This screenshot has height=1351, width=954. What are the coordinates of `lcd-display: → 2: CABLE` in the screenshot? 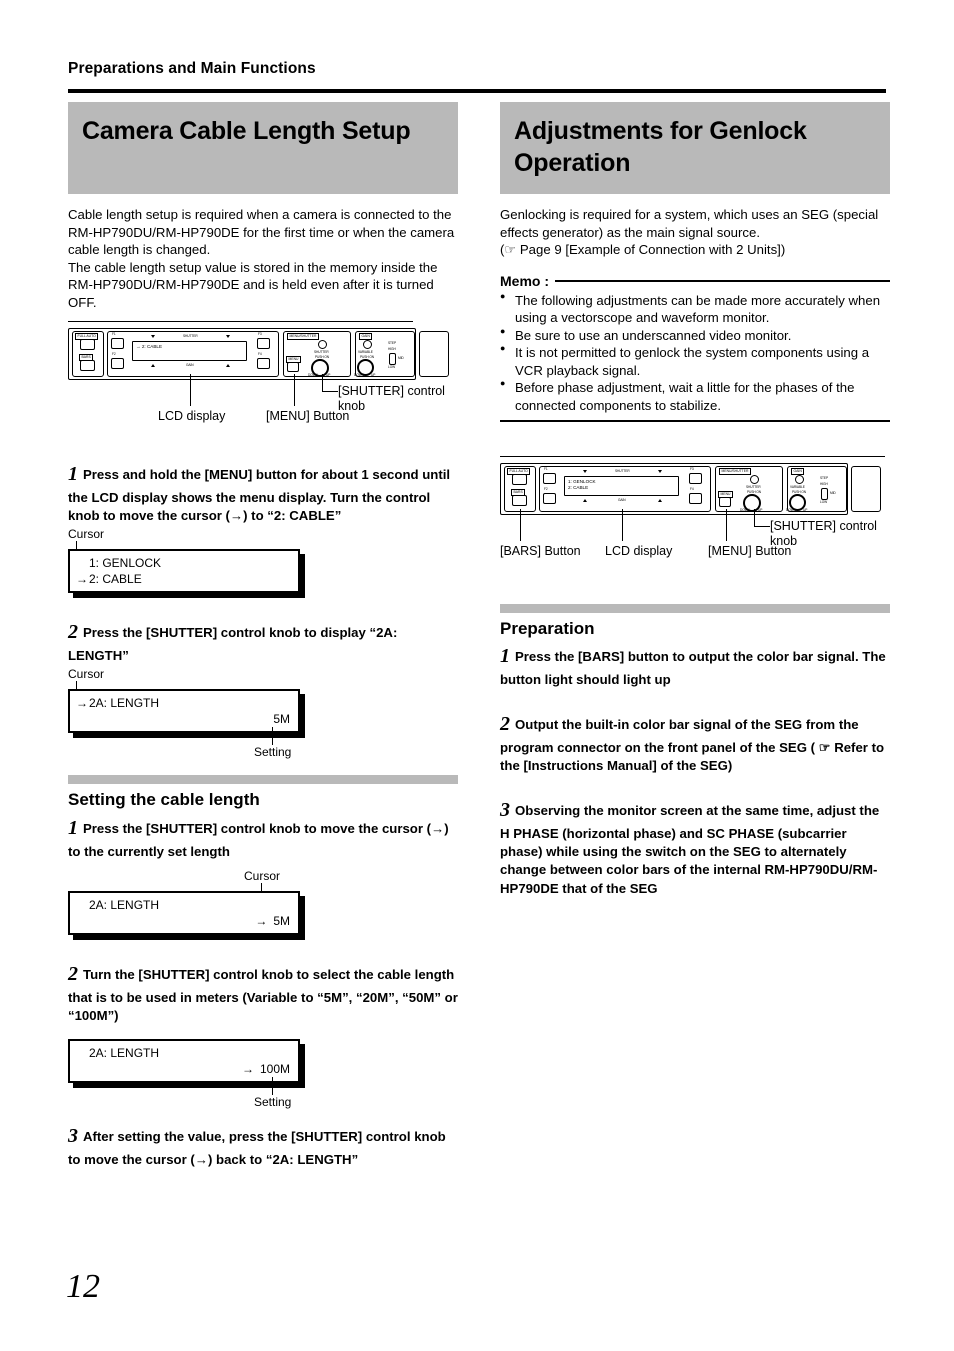 It's located at (189, 351).